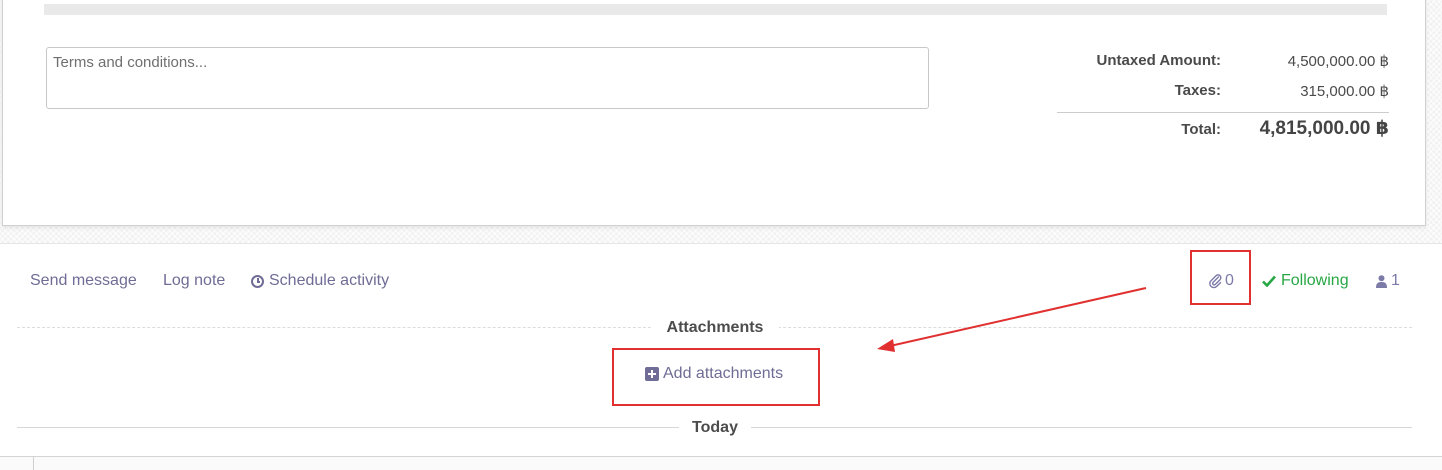  Describe the element at coordinates (1223, 63) in the screenshot. I see `untaxed-amount-row: Untaxed Amount: 4,500,000.00 ฿` at that location.